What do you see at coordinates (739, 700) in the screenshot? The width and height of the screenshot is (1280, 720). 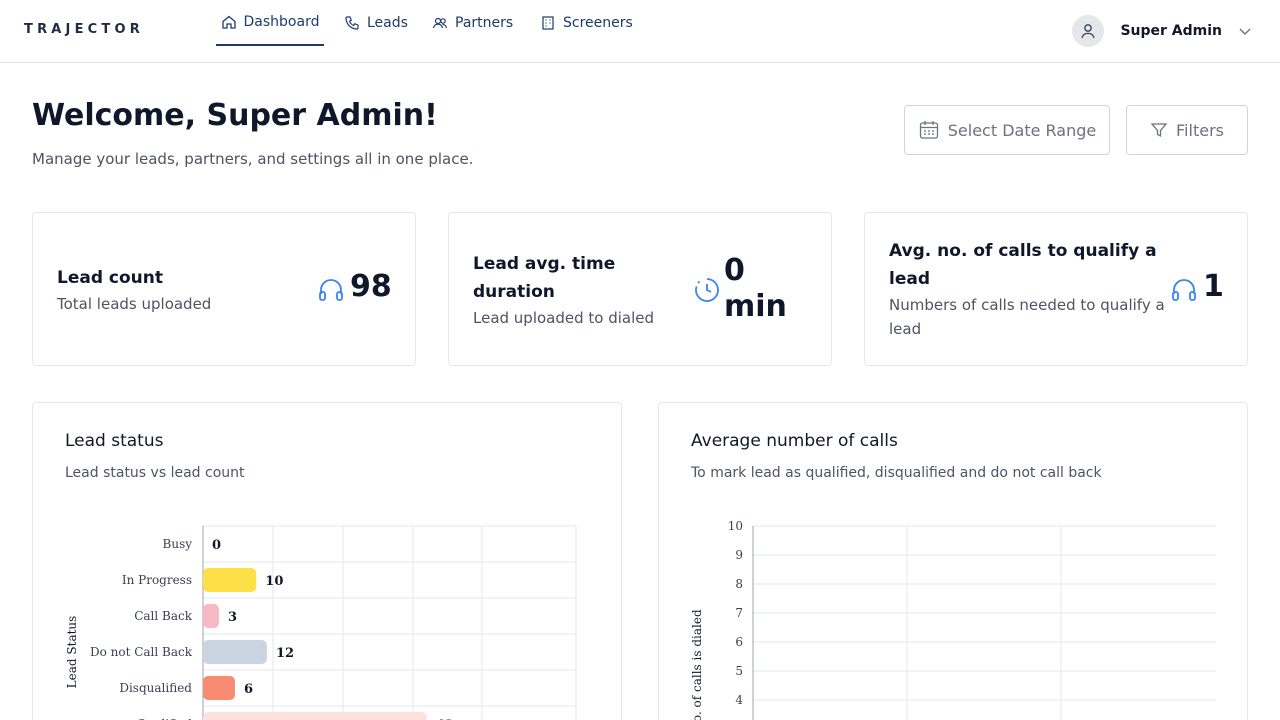 I see `y-tick-label: 4` at bounding box center [739, 700].